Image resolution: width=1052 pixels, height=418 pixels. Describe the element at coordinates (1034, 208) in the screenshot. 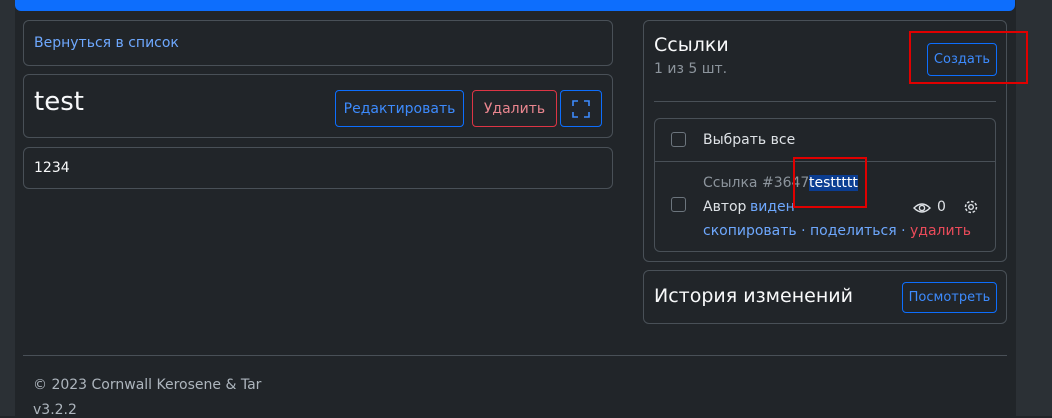

I see `page-edge-right` at that location.